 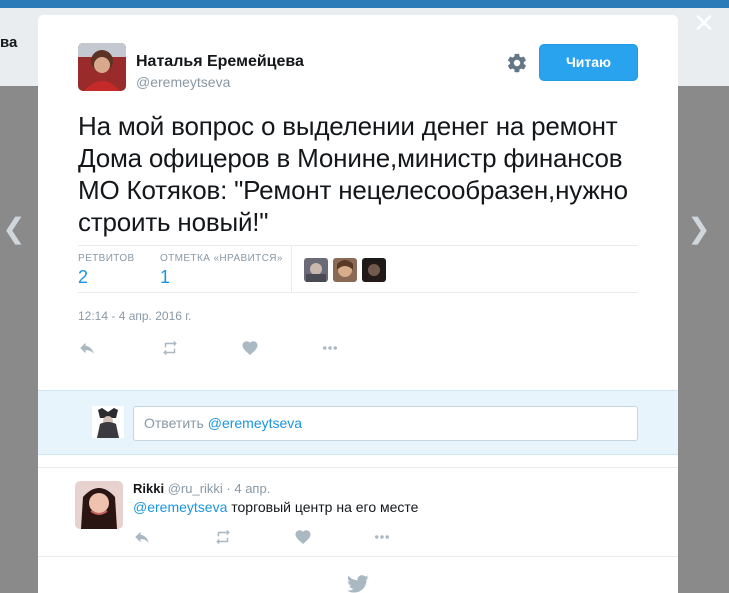 What do you see at coordinates (221, 277) in the screenshot?
I see `likes-count: 1` at bounding box center [221, 277].